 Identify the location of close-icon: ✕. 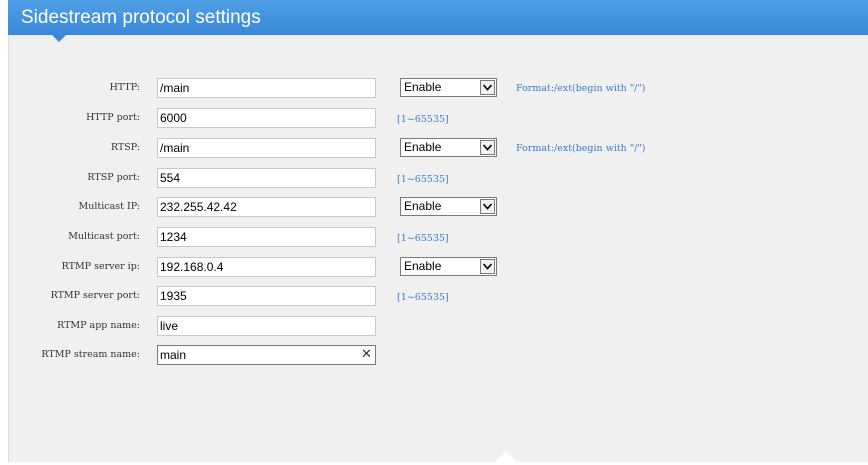
(366, 355).